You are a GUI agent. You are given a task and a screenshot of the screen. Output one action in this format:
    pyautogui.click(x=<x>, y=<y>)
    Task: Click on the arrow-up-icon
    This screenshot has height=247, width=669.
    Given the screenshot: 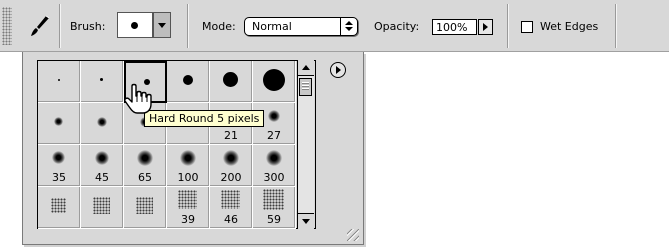 What is the action you would take?
    pyautogui.click(x=306, y=67)
    